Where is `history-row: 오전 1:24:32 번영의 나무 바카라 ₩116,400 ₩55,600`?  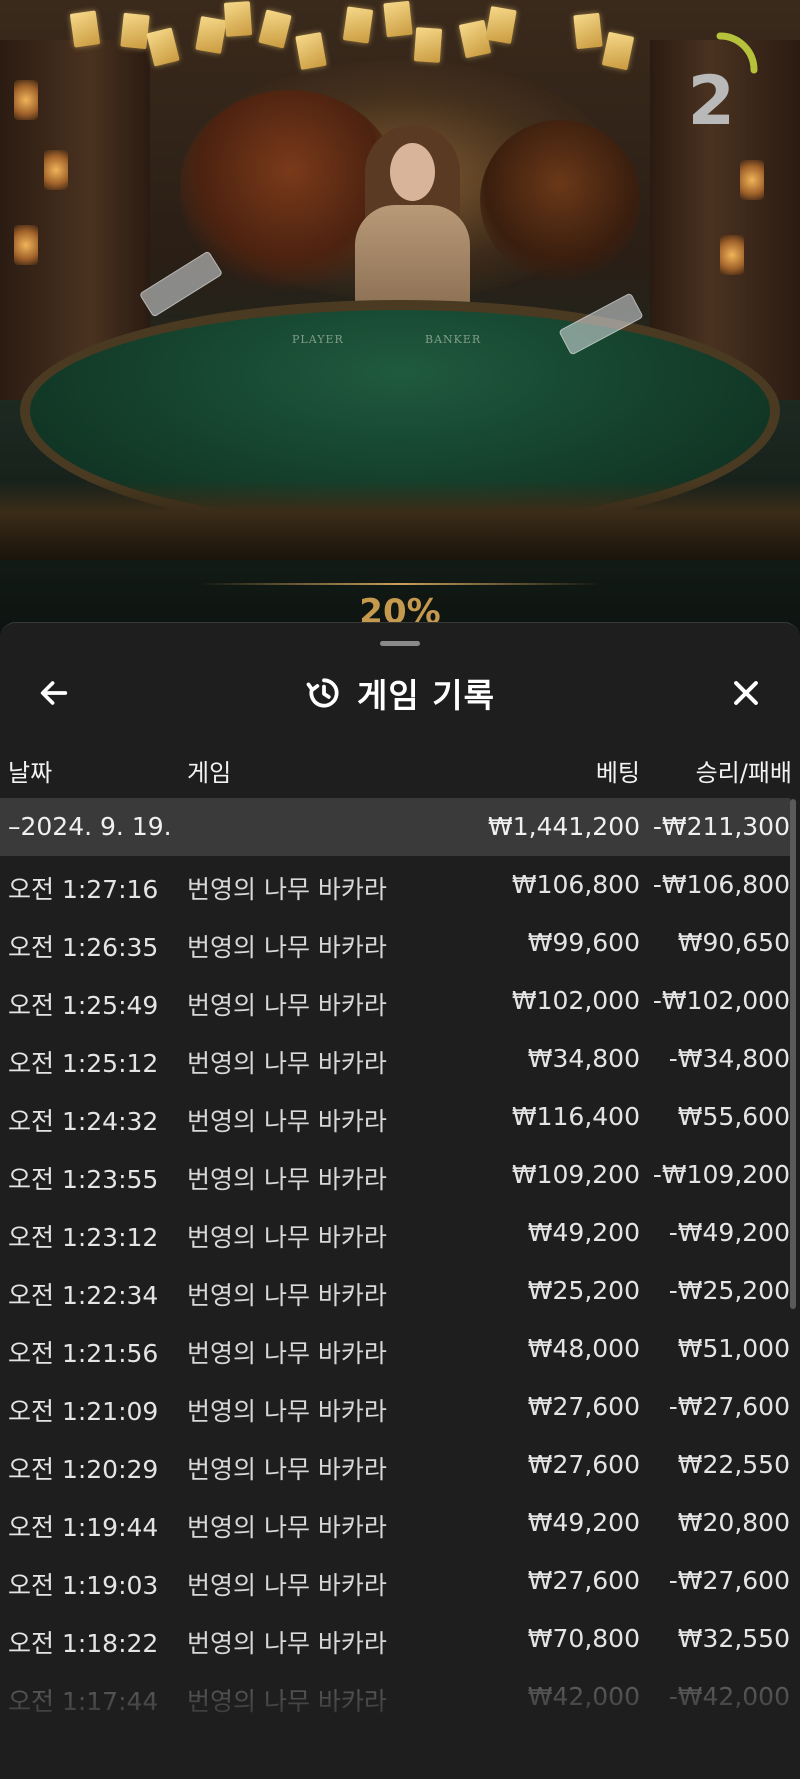
history-row: 오전 1:24:32 번영의 나무 바카라 ₩116,400 ₩55,600 is located at coordinates (395, 1117).